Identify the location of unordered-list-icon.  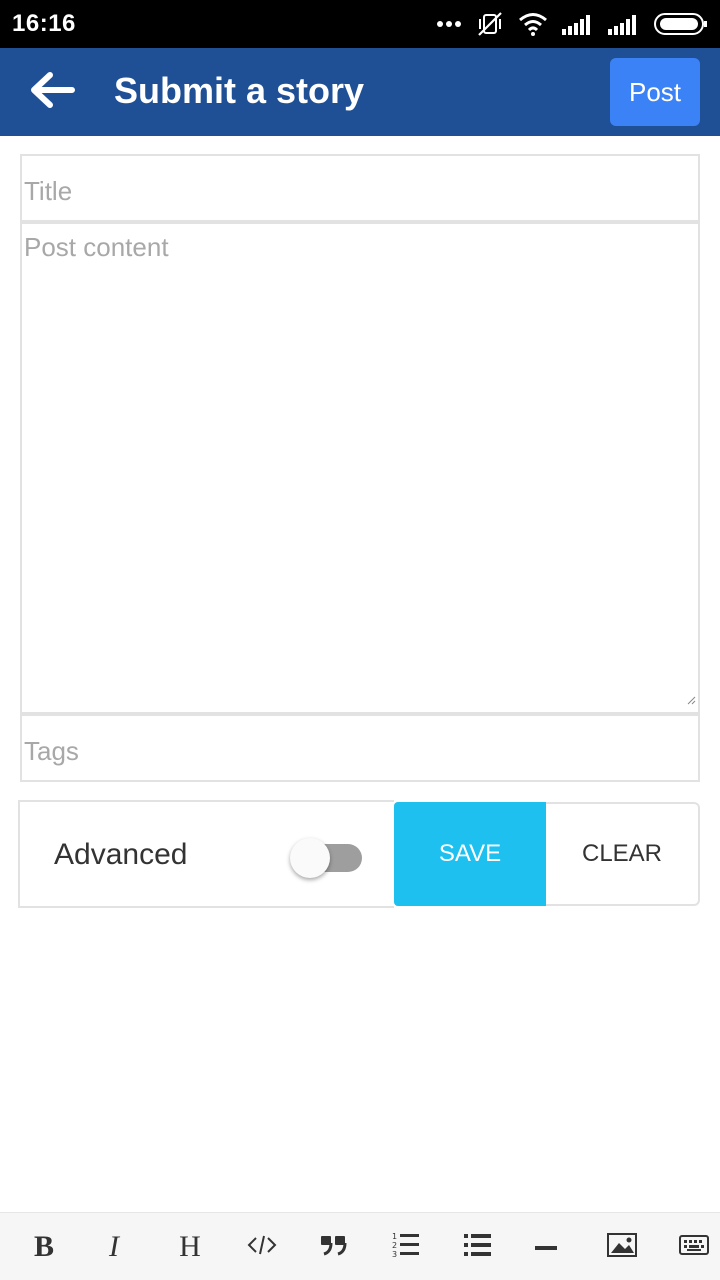
(478, 1247).